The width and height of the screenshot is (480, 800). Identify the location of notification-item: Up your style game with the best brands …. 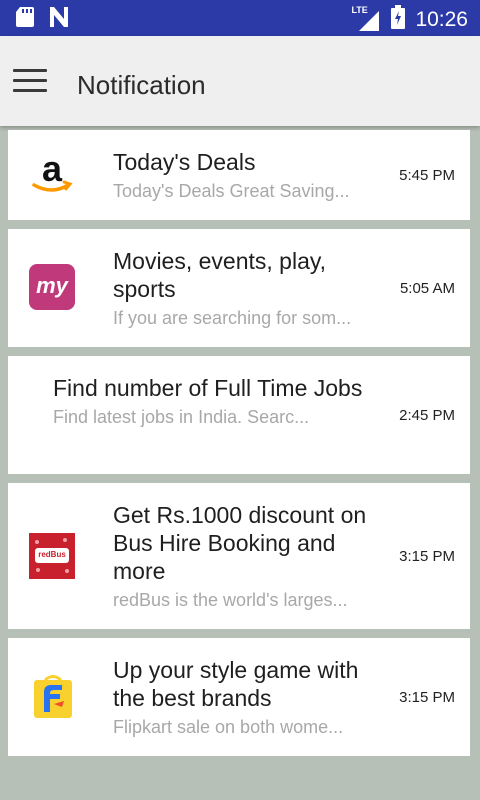
(239, 697).